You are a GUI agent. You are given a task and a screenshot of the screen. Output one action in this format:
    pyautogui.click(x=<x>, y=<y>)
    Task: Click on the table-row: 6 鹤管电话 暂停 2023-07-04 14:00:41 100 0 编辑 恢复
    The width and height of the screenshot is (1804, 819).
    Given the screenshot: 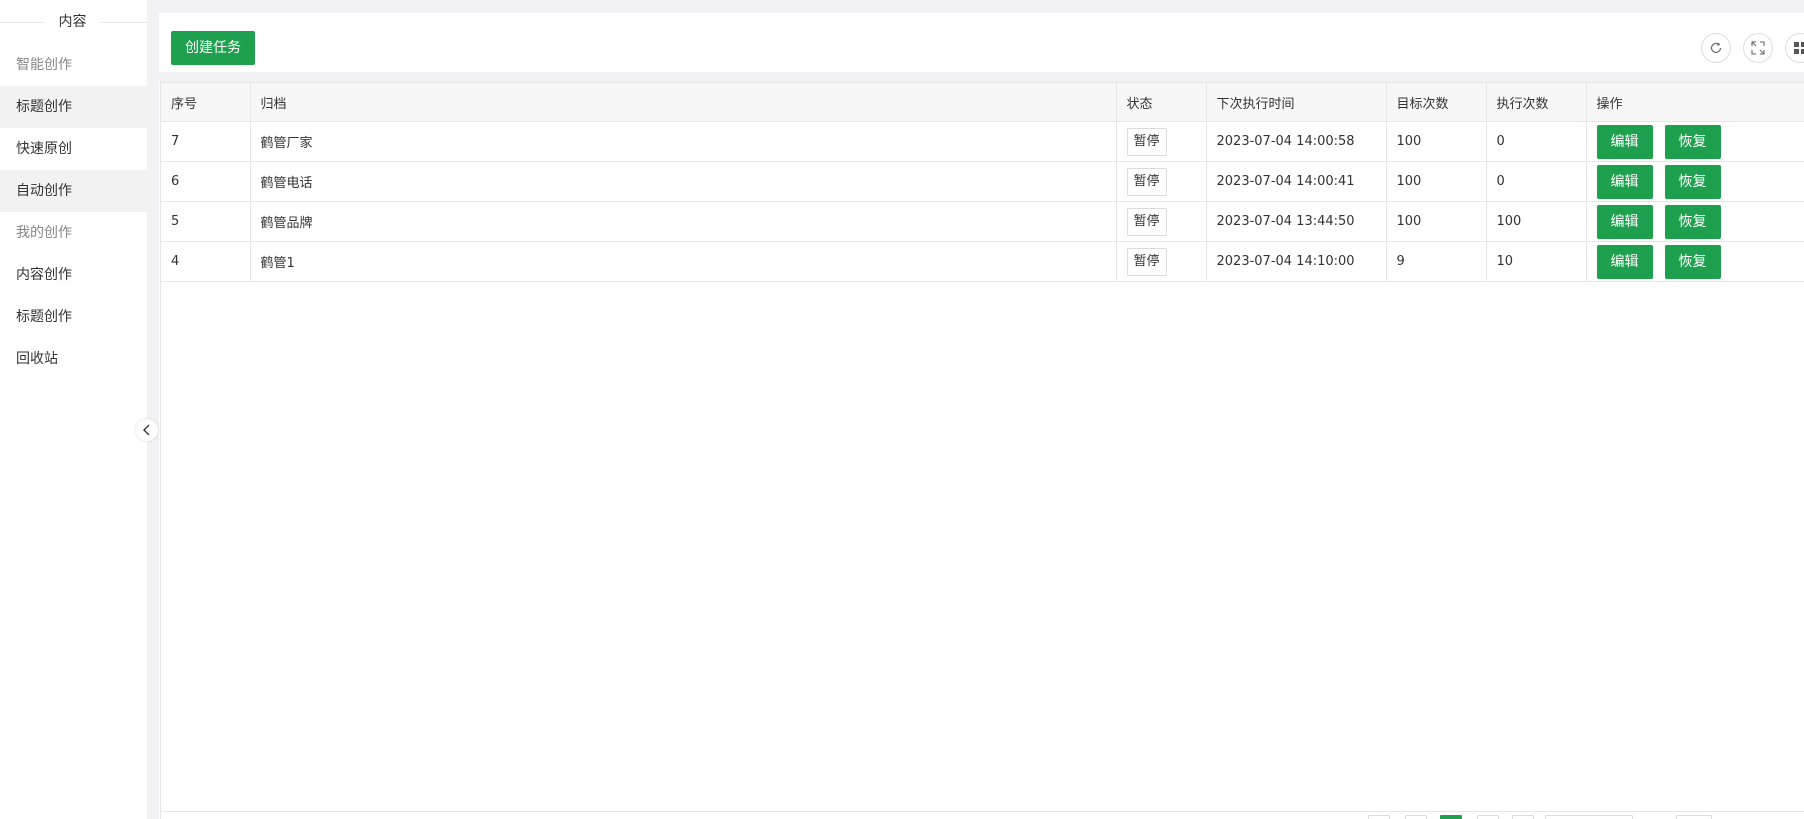 What is the action you would take?
    pyautogui.click(x=982, y=181)
    